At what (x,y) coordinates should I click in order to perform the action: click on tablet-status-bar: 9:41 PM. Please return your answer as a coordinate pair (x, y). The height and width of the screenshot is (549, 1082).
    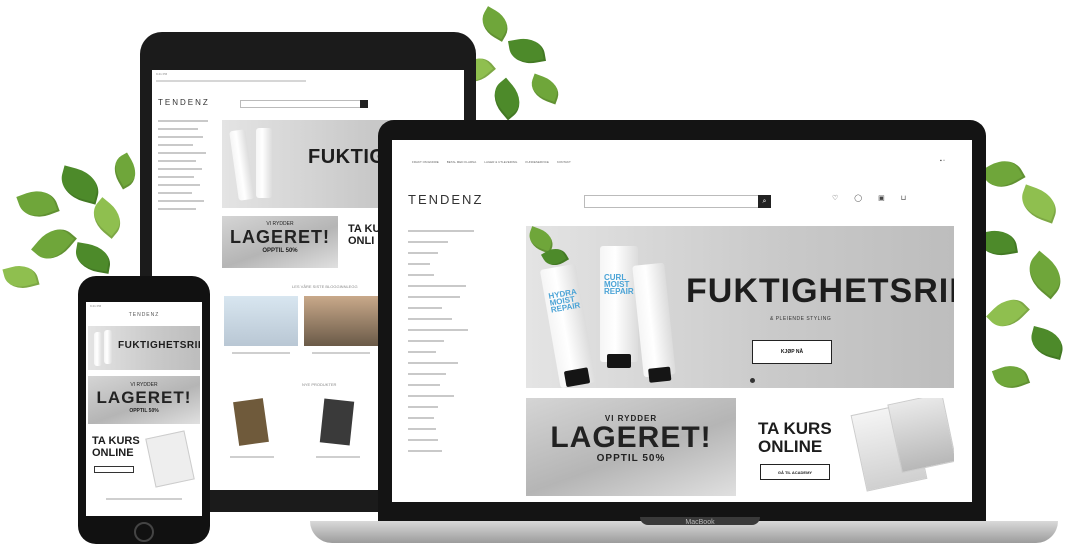
    Looking at the image, I should click on (161, 74).